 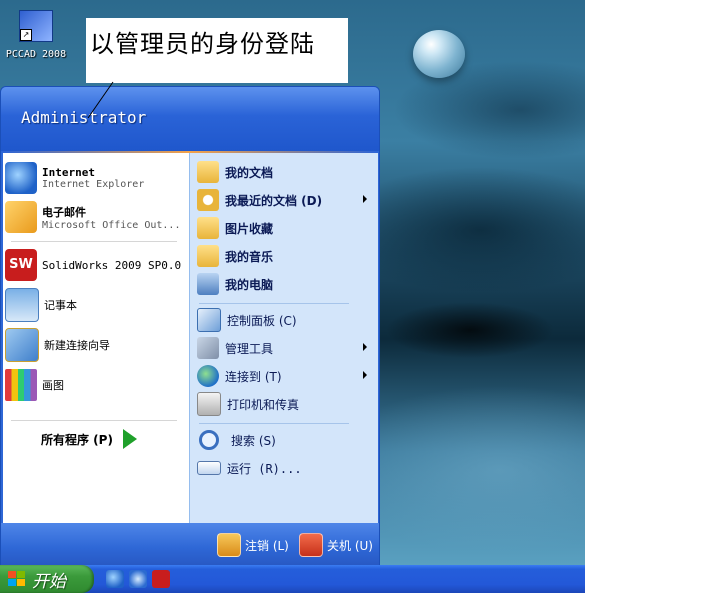 What do you see at coordinates (77, 345) in the screenshot?
I see `recent-item-label: 新建连接向导` at bounding box center [77, 345].